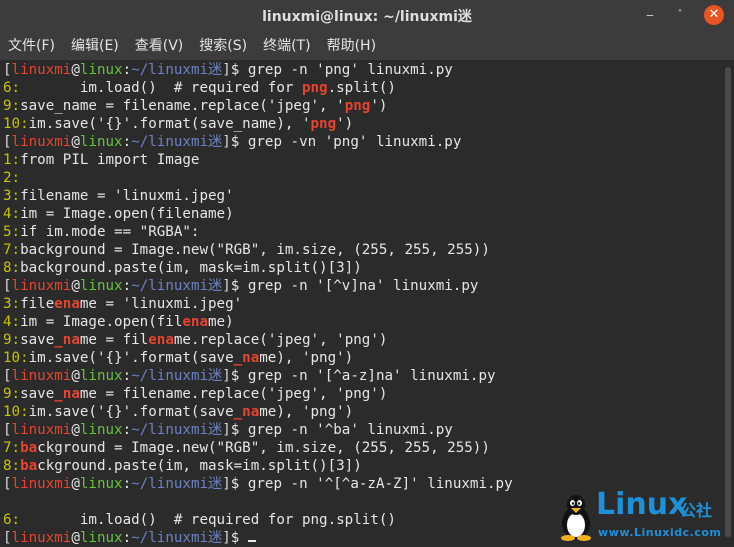 This screenshot has height=547, width=734. Describe the element at coordinates (159, 45) in the screenshot. I see `menu-view: 查看(V)` at that location.